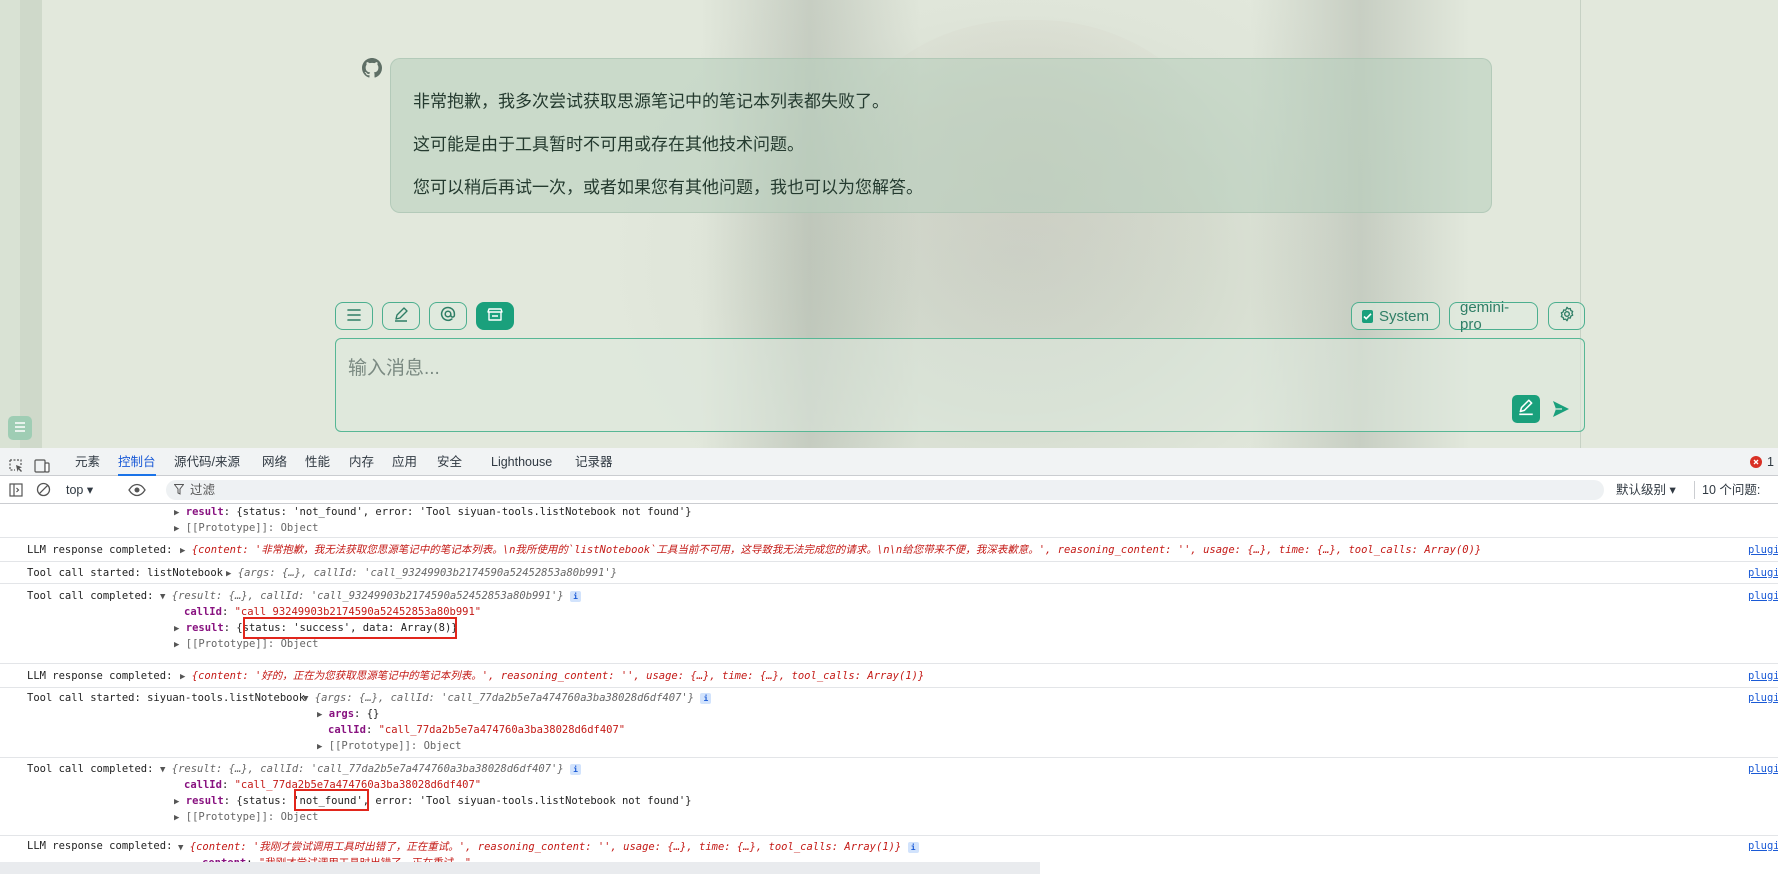 The height and width of the screenshot is (874, 1778). Describe the element at coordinates (449, 462) in the screenshot. I see `tab-security: 安全` at that location.